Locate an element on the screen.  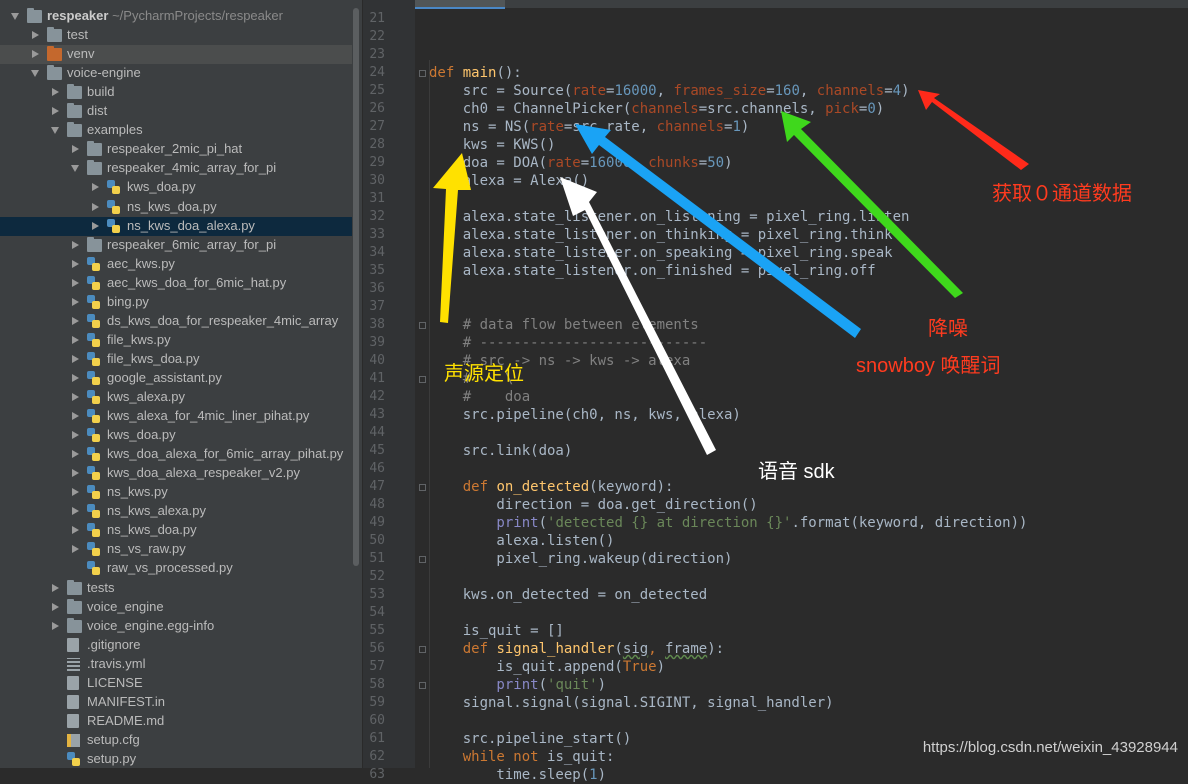
tree-item: venv is located at coordinates (176, 54).